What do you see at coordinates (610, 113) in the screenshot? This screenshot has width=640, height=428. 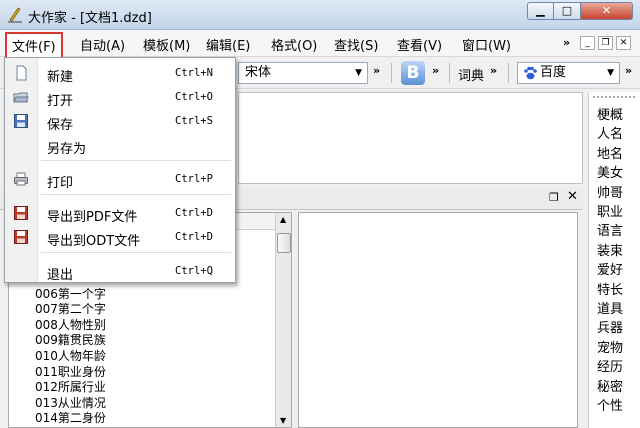 I see `category-item: 梗概` at bounding box center [610, 113].